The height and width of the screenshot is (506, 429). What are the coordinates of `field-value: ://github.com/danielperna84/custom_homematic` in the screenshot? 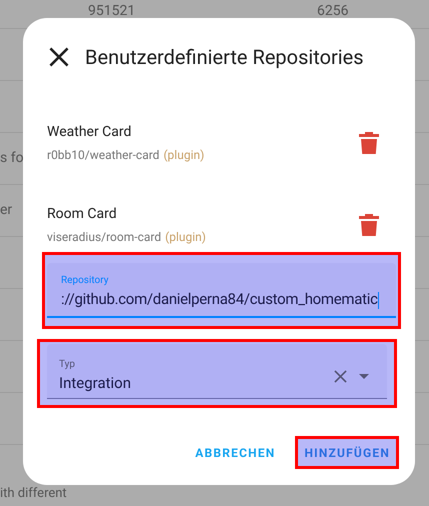 It's located at (220, 299).